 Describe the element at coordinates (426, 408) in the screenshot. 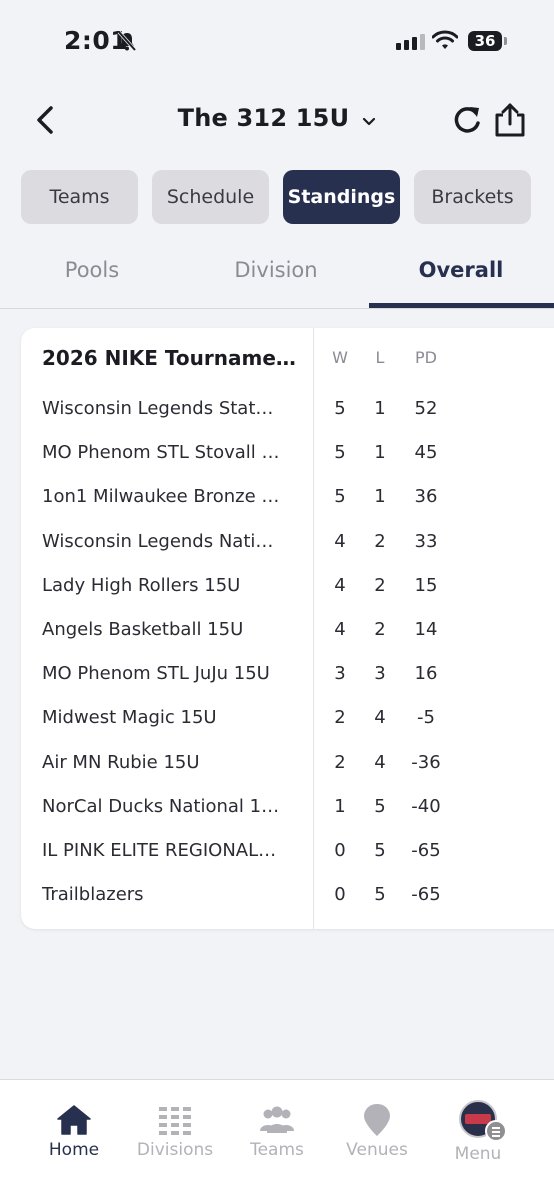

I see `point-diff-value: 52` at that location.